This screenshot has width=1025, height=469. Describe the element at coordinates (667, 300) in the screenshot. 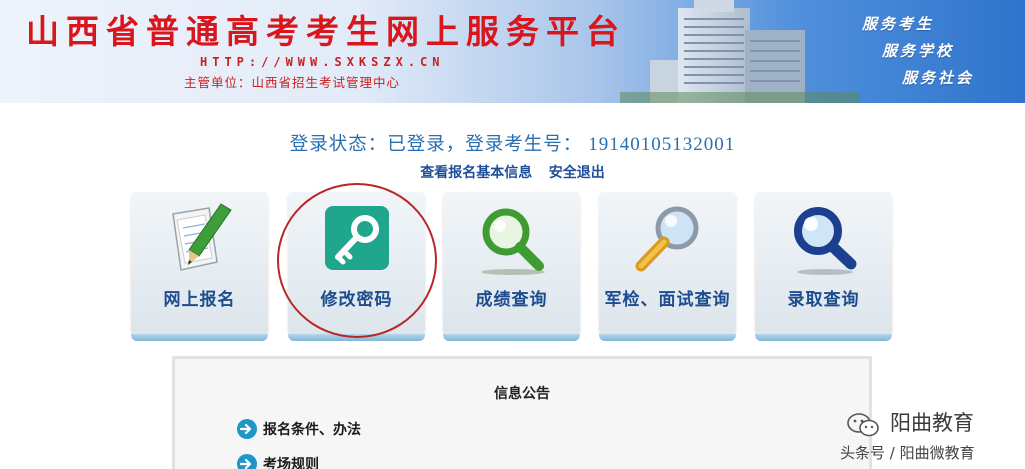

I see `tile-label: 军检、面试查询` at that location.